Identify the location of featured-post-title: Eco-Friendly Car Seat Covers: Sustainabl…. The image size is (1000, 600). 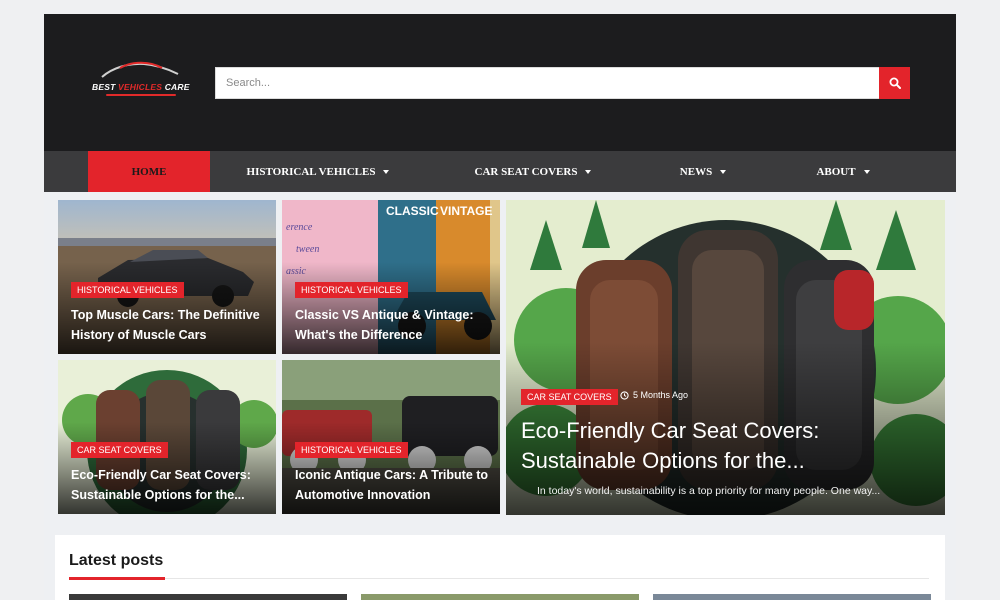
(670, 446).